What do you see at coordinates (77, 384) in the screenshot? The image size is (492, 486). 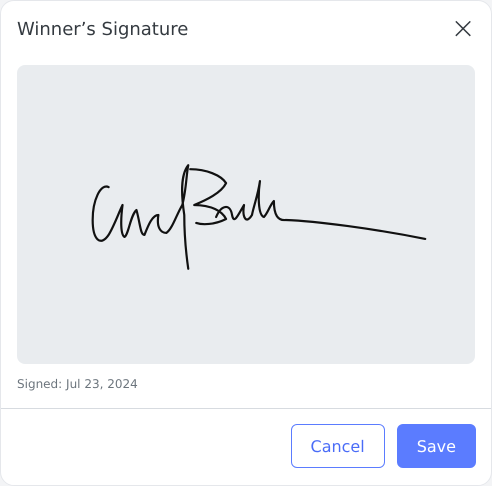 I see `signed-date: Signed: Jul 23, 2024` at bounding box center [77, 384].